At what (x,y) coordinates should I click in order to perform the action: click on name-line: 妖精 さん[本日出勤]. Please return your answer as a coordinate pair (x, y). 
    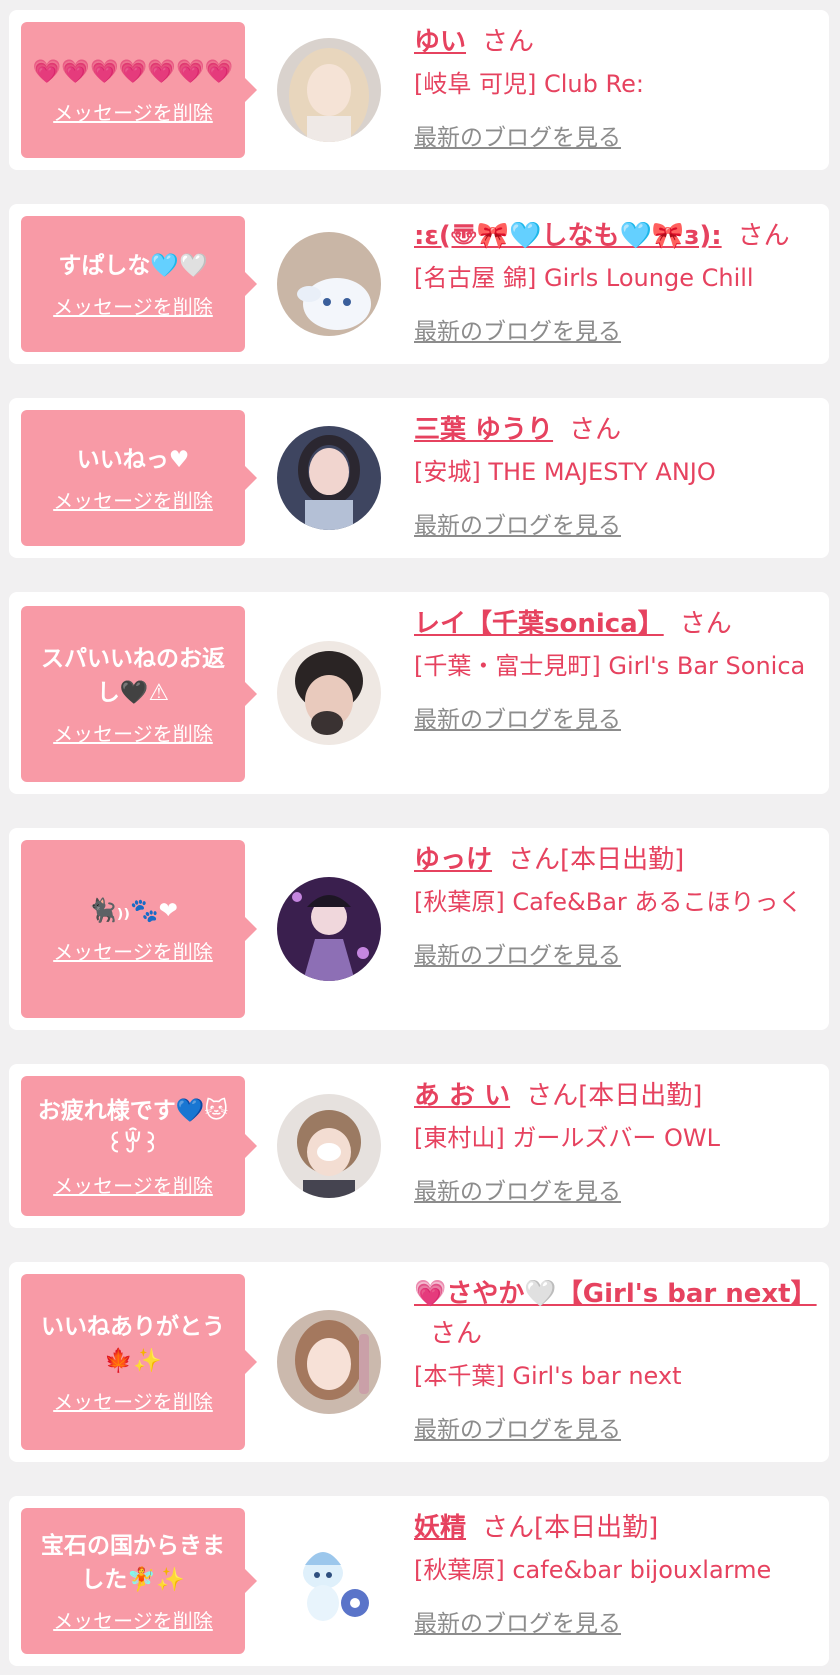
    Looking at the image, I should click on (614, 1528).